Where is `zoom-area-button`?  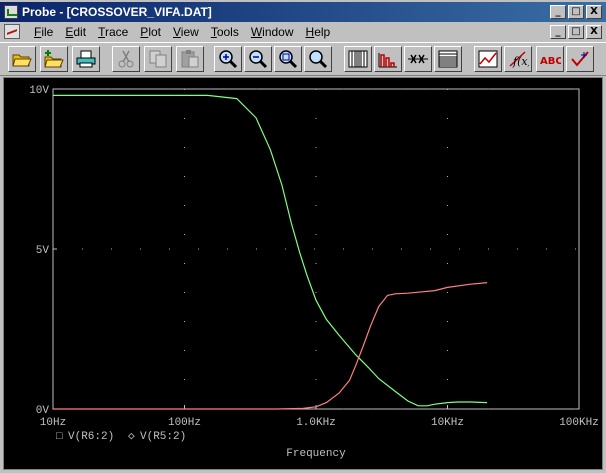
zoom-area-button is located at coordinates (288, 59).